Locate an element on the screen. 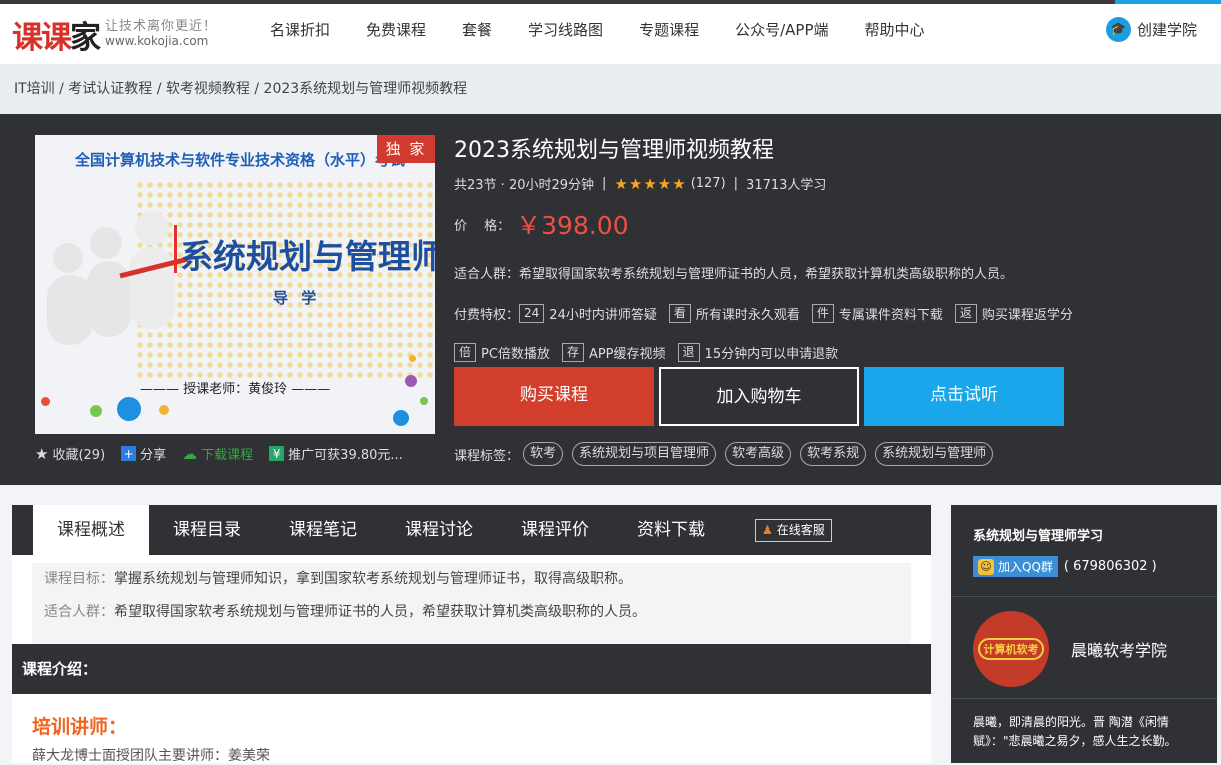 This screenshot has height=765, width=1221. tab-catalog: 课程目录 is located at coordinates (207, 530).